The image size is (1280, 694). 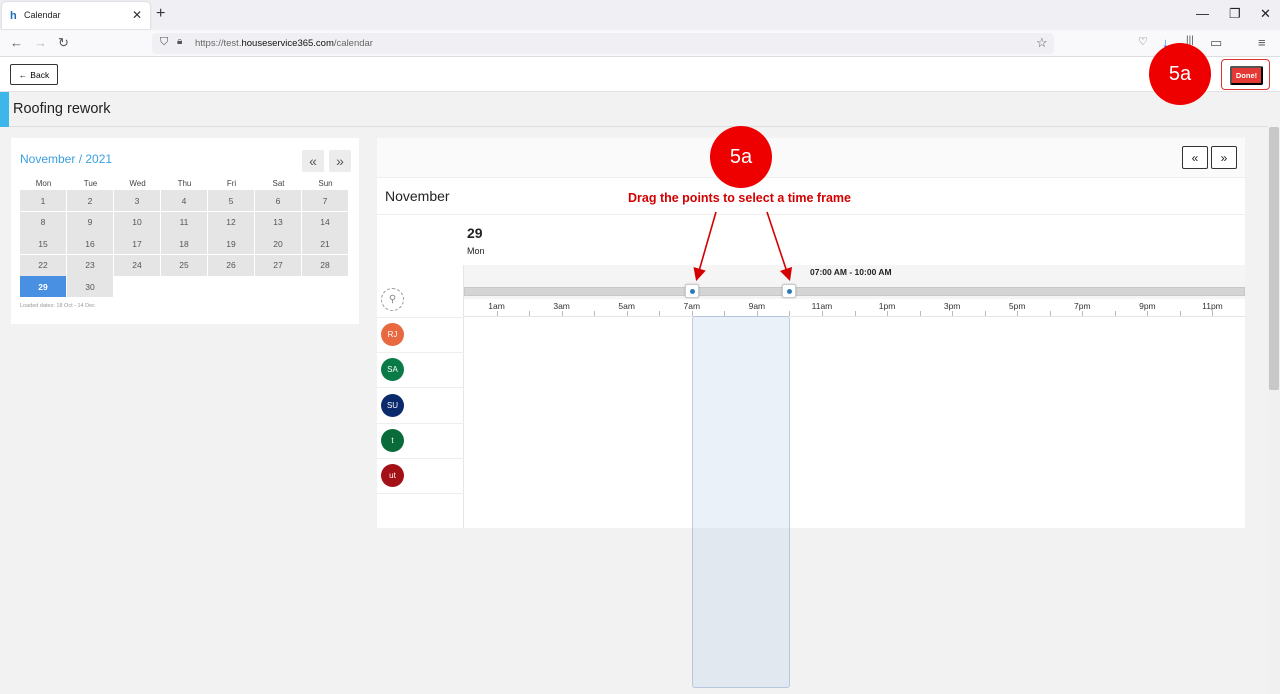 What do you see at coordinates (640, 74) in the screenshot?
I see `app-header: ← Back Done!` at bounding box center [640, 74].